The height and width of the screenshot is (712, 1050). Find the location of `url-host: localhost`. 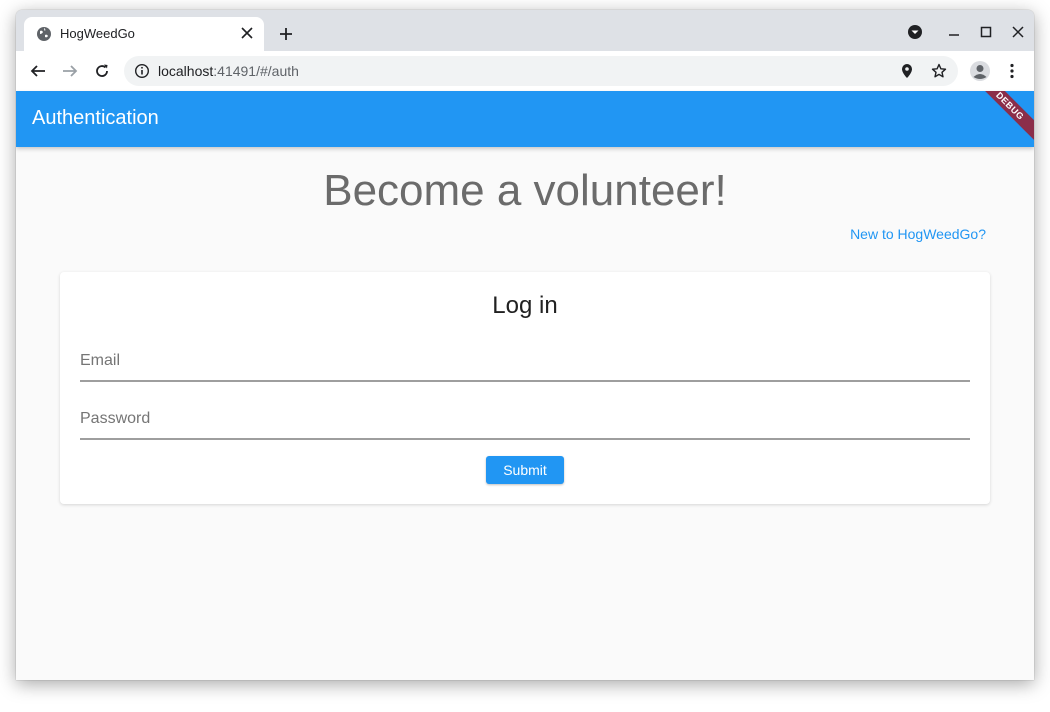

url-host: localhost is located at coordinates (186, 71).